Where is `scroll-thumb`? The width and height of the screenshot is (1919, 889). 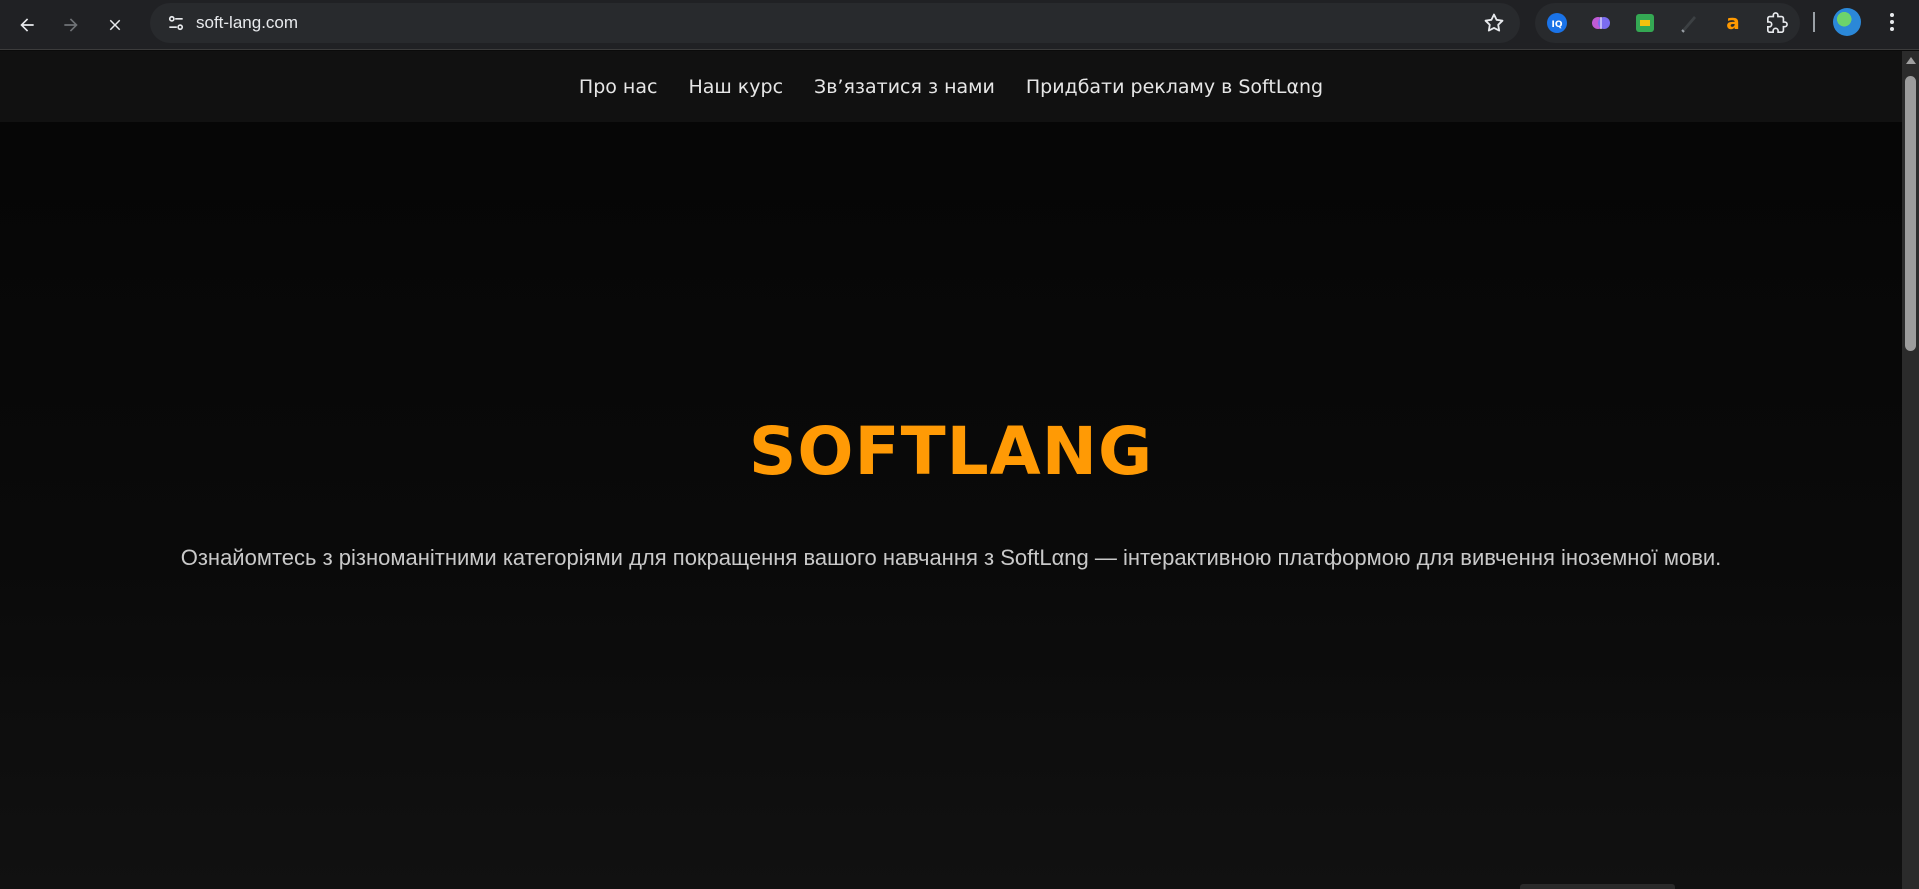 scroll-thumb is located at coordinates (1910, 213).